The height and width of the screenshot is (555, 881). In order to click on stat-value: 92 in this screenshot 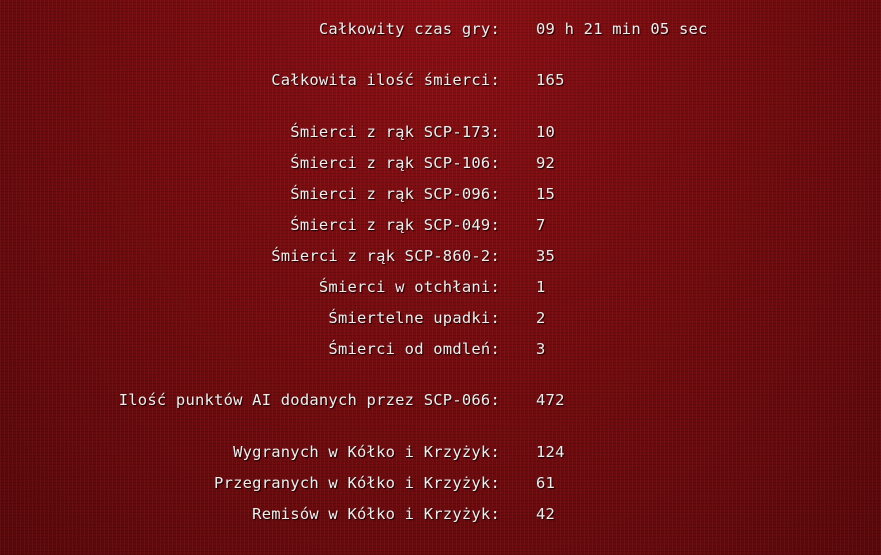, I will do `click(546, 163)`.